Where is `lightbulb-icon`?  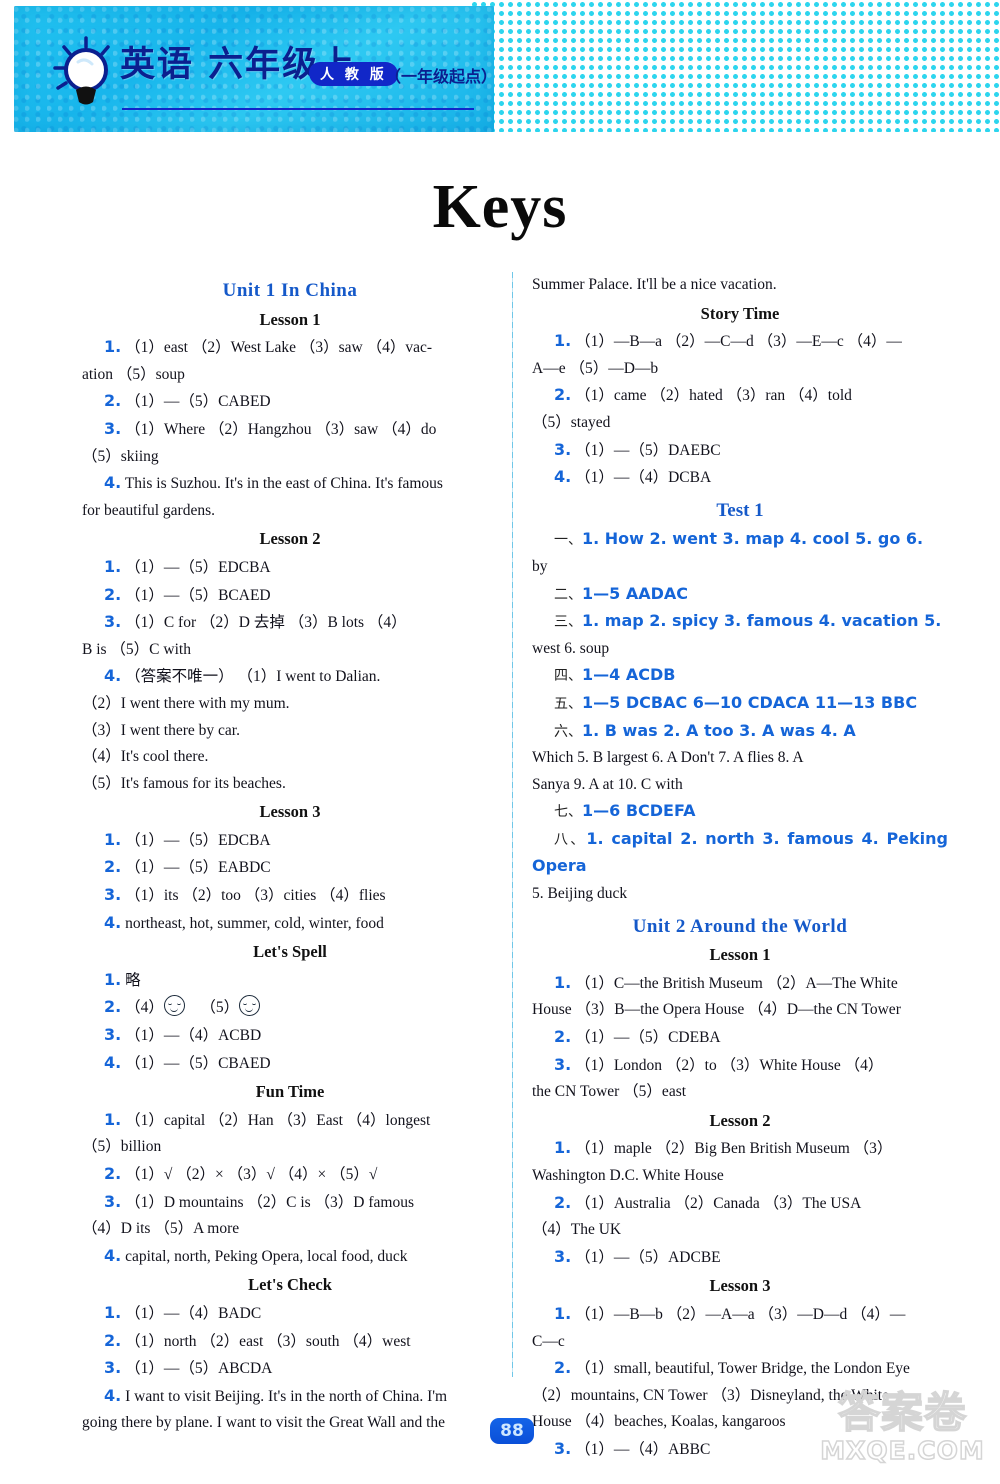
lightbulb-icon is located at coordinates (81, 70).